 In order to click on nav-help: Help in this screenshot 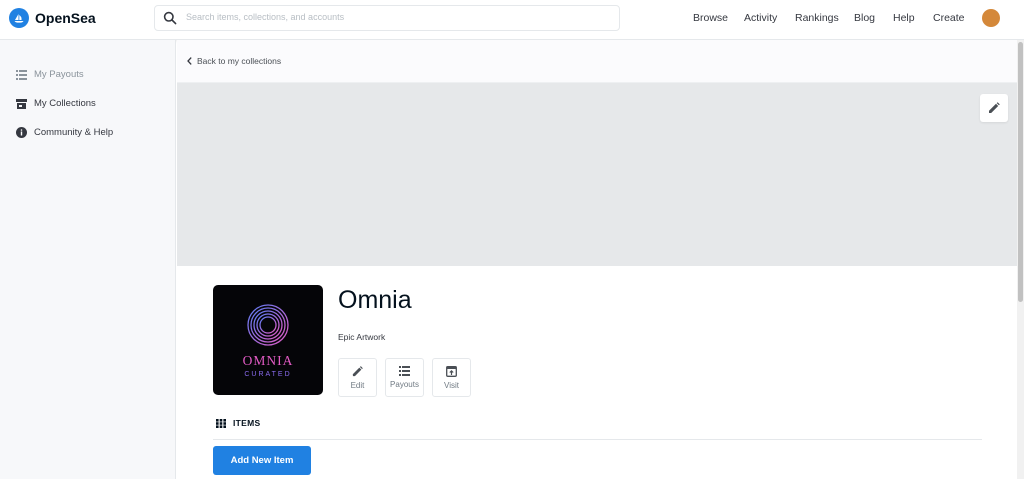, I will do `click(904, 18)`.